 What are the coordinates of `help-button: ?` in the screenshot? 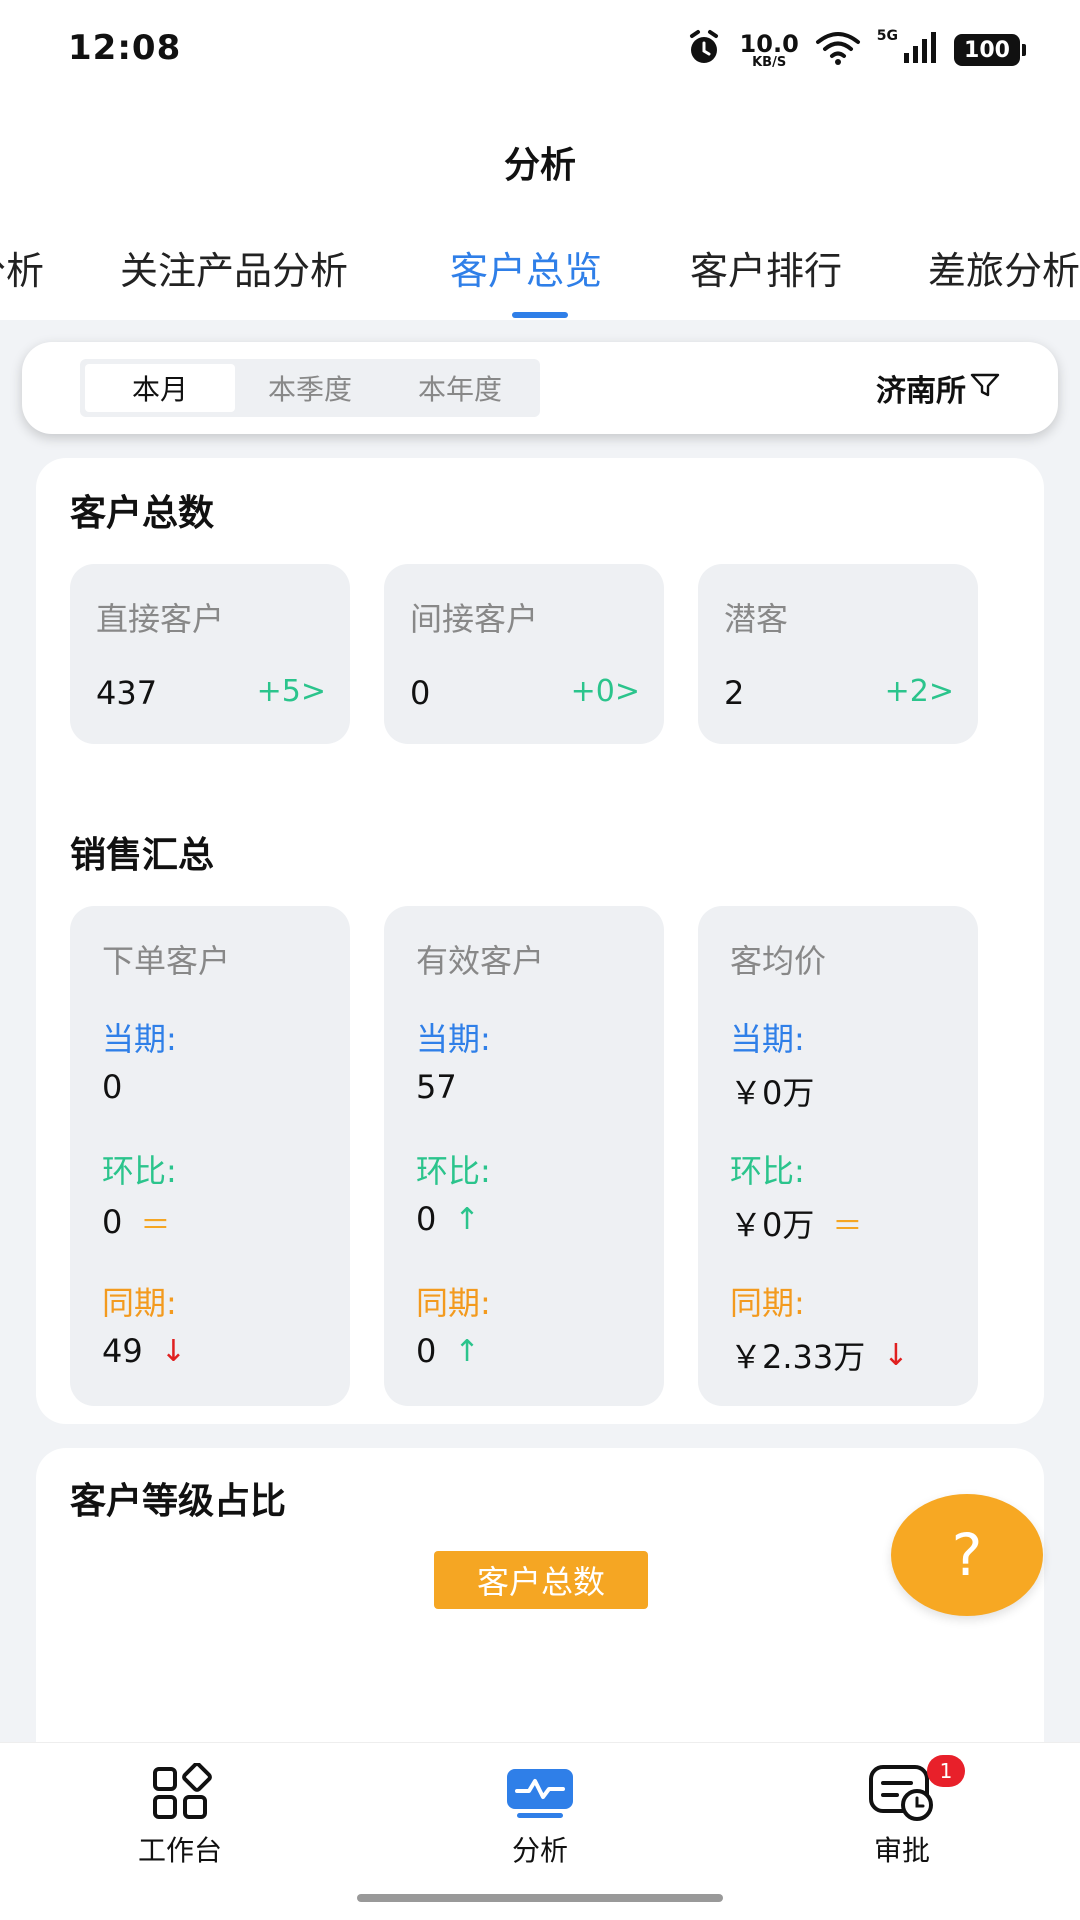 It's located at (967, 1555).